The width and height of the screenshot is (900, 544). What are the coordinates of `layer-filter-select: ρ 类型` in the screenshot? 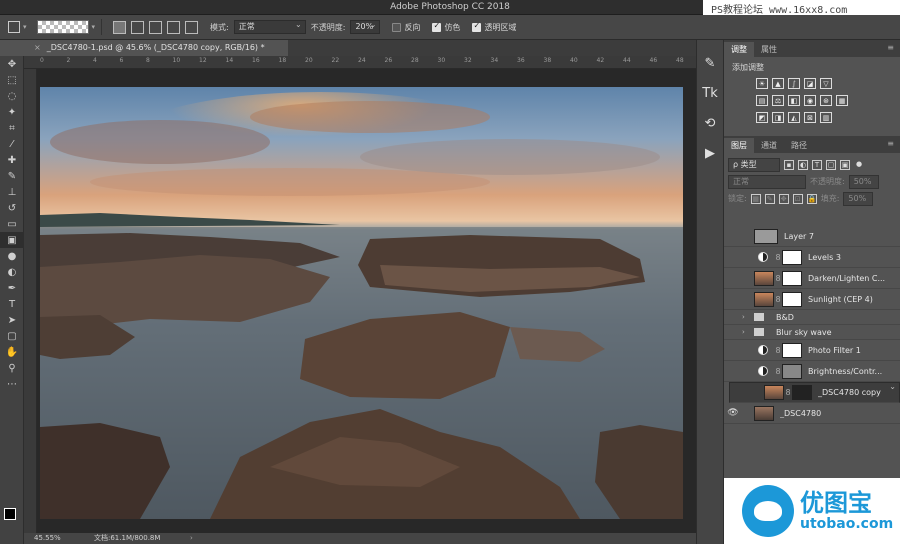 It's located at (754, 164).